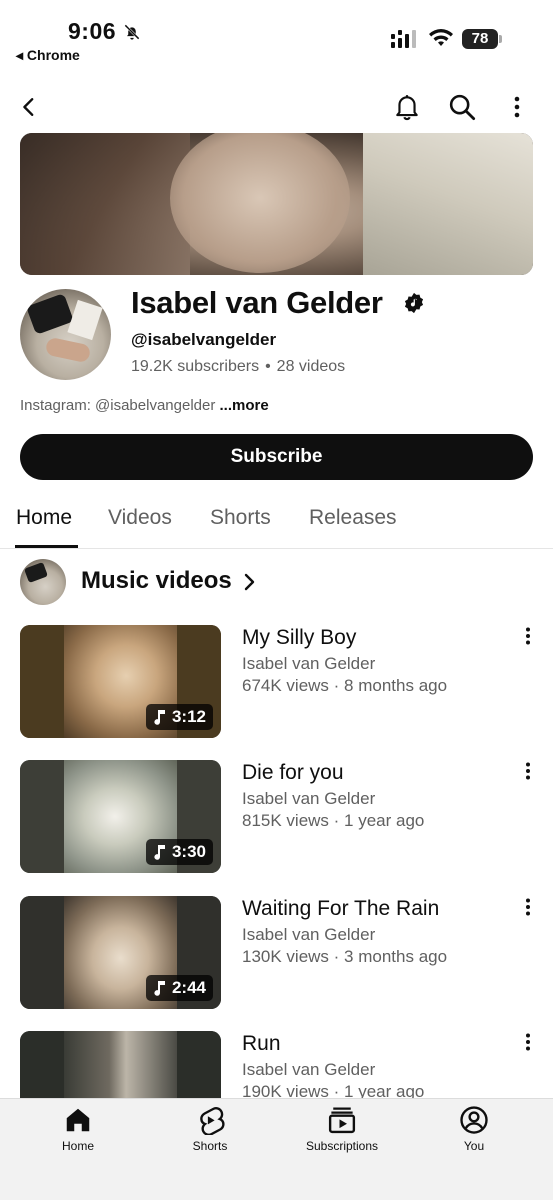 Image resolution: width=553 pixels, height=1200 pixels. What do you see at coordinates (118, 405) in the screenshot?
I see `description-text: Instagram: @isabelvangelder` at bounding box center [118, 405].